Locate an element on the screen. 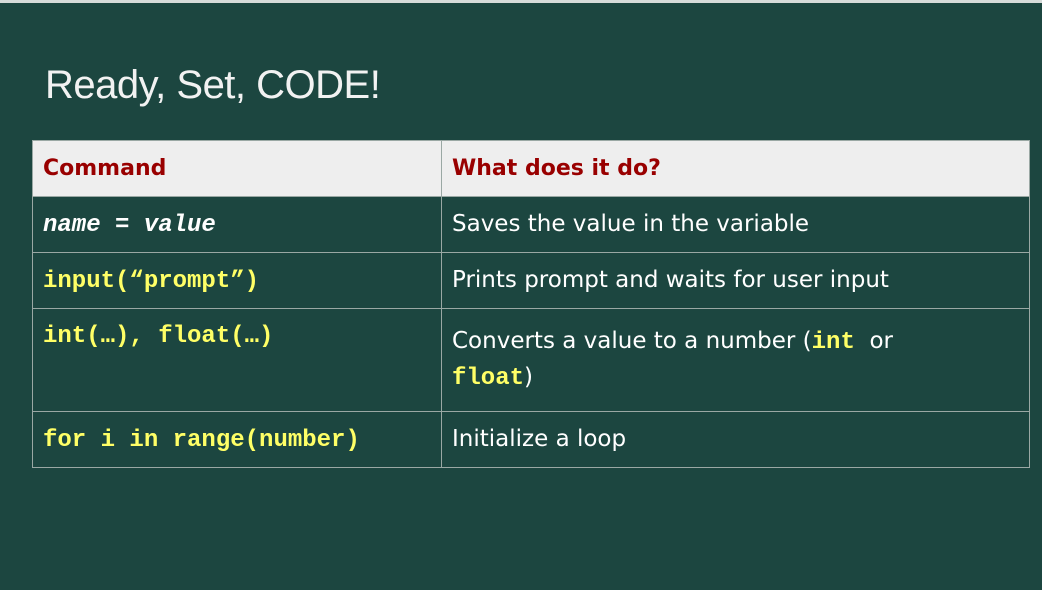  command-cell: for i in range(number) is located at coordinates (237, 439).